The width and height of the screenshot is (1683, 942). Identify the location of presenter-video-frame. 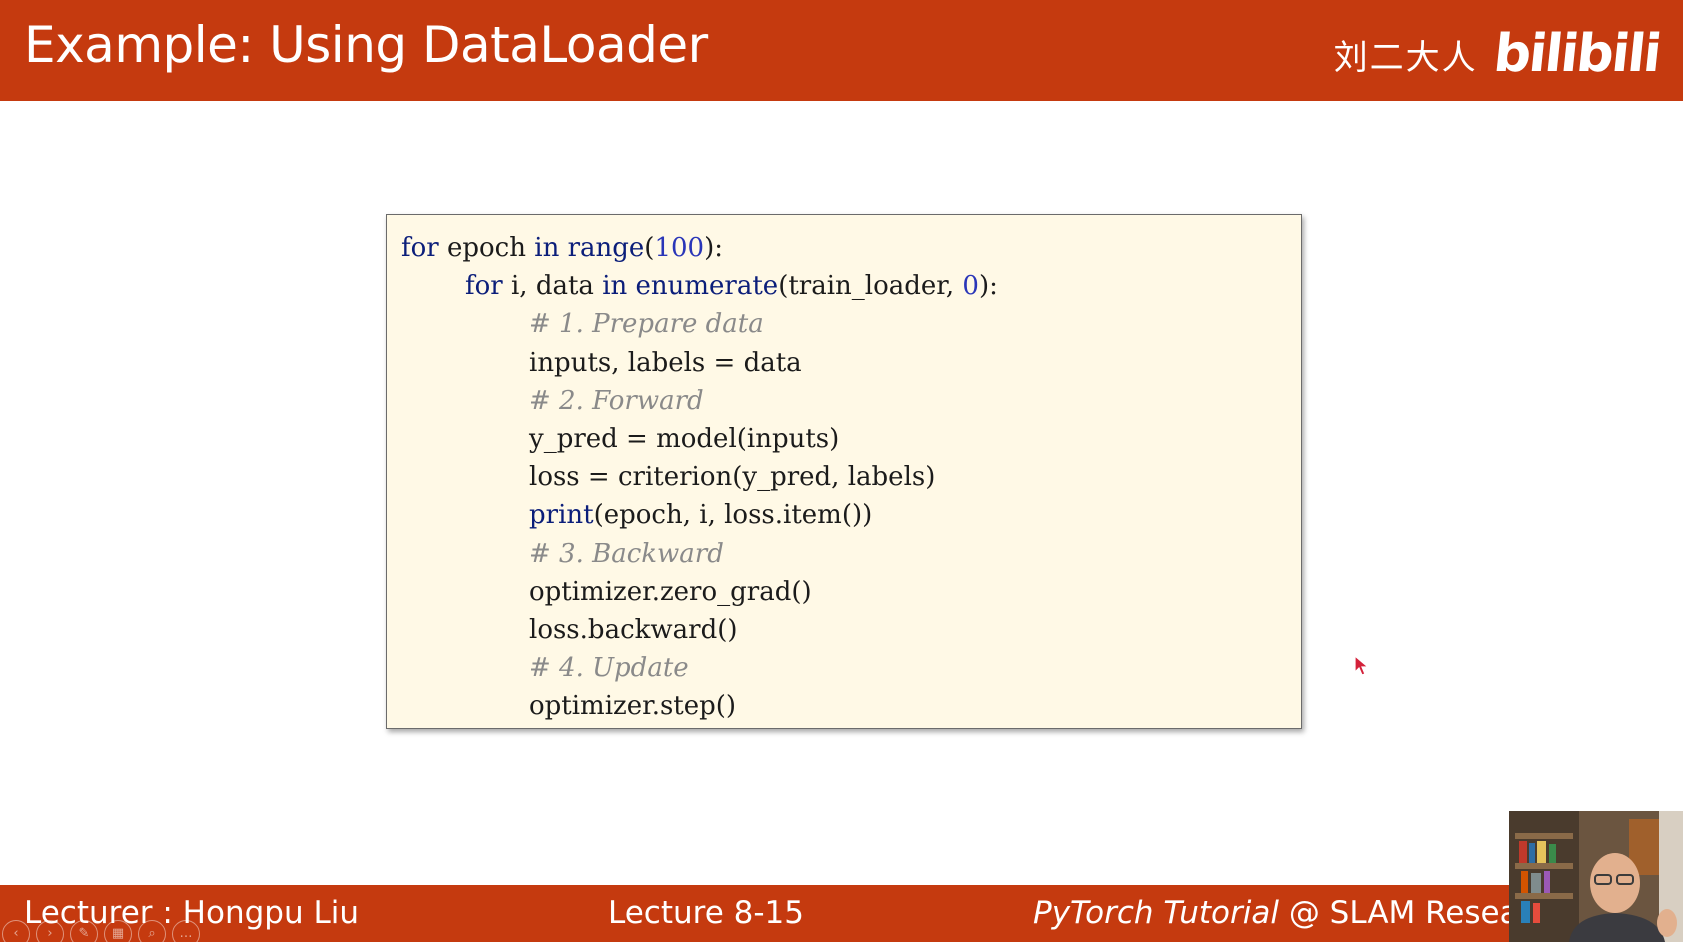
(1596, 876).